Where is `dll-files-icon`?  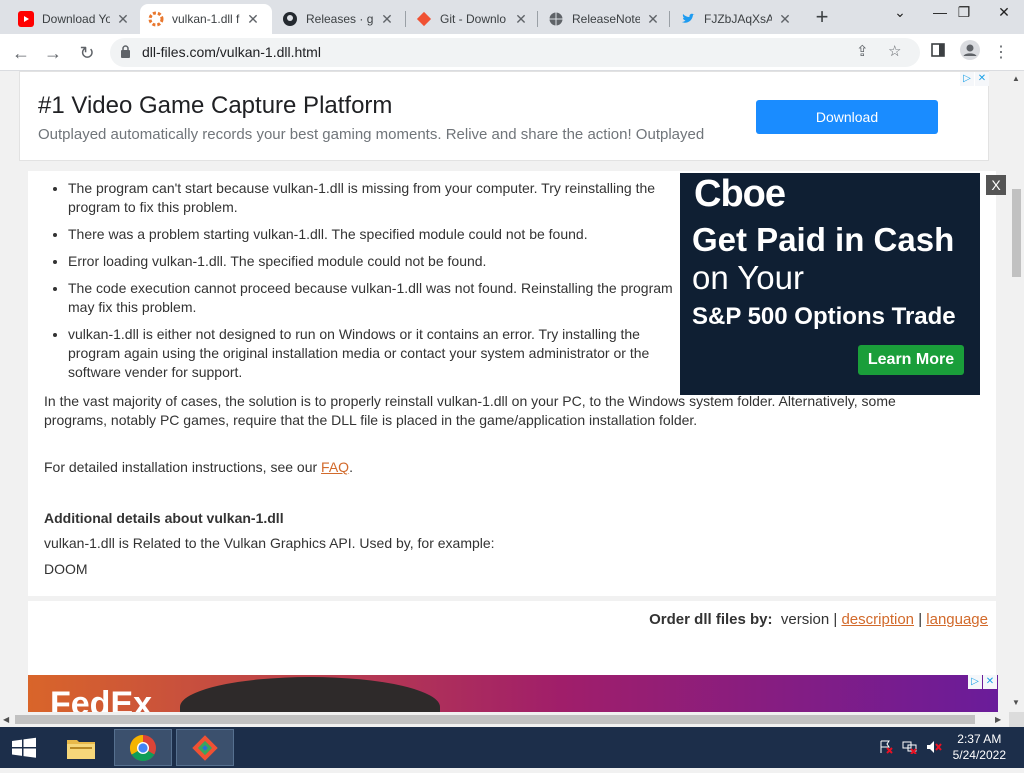
dll-files-icon is located at coordinates (156, 19).